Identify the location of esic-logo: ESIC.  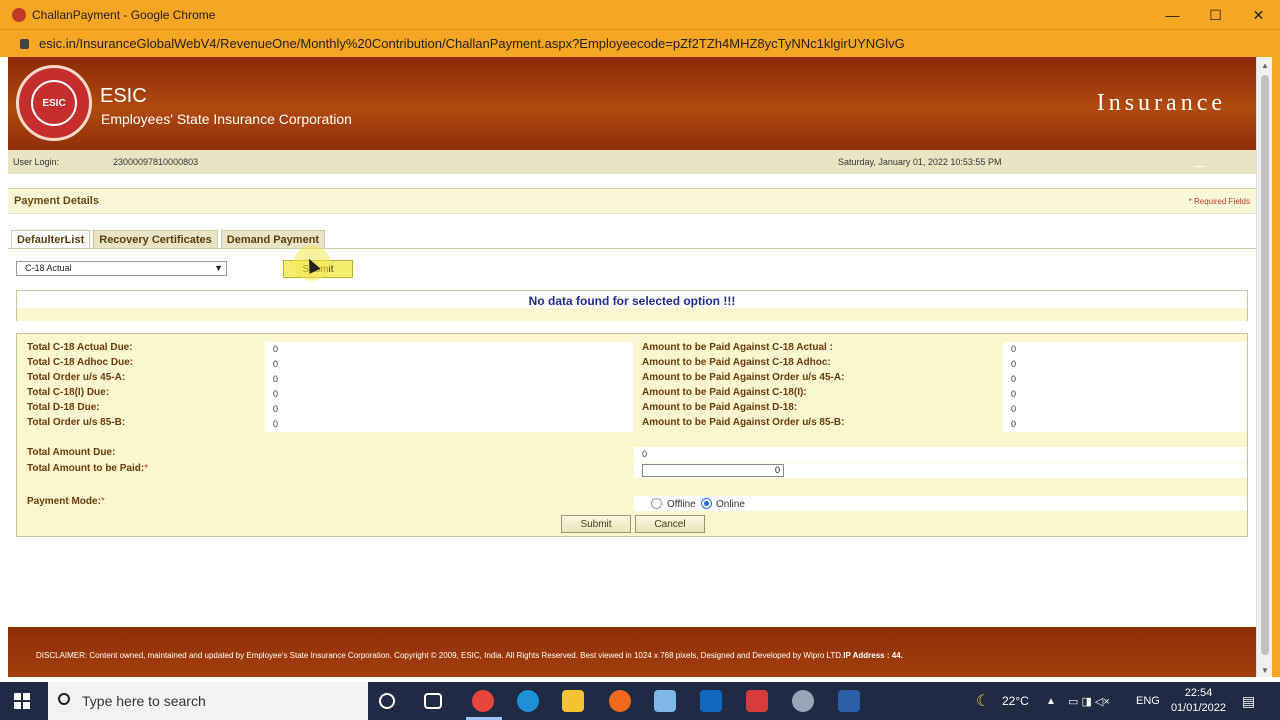
(54, 103).